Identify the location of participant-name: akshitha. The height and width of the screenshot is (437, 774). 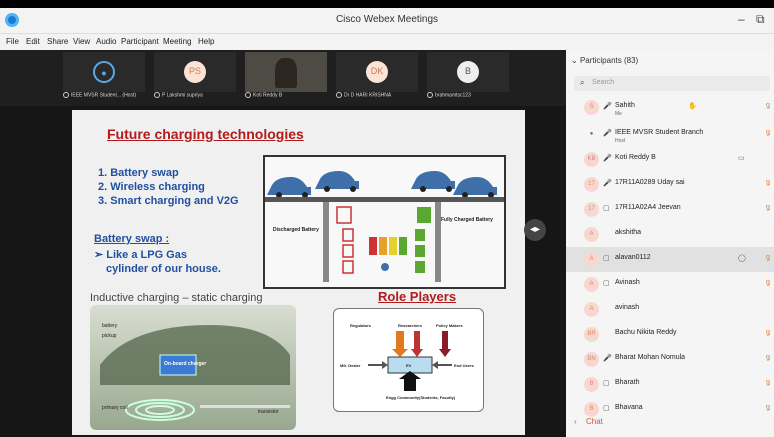
(628, 232).